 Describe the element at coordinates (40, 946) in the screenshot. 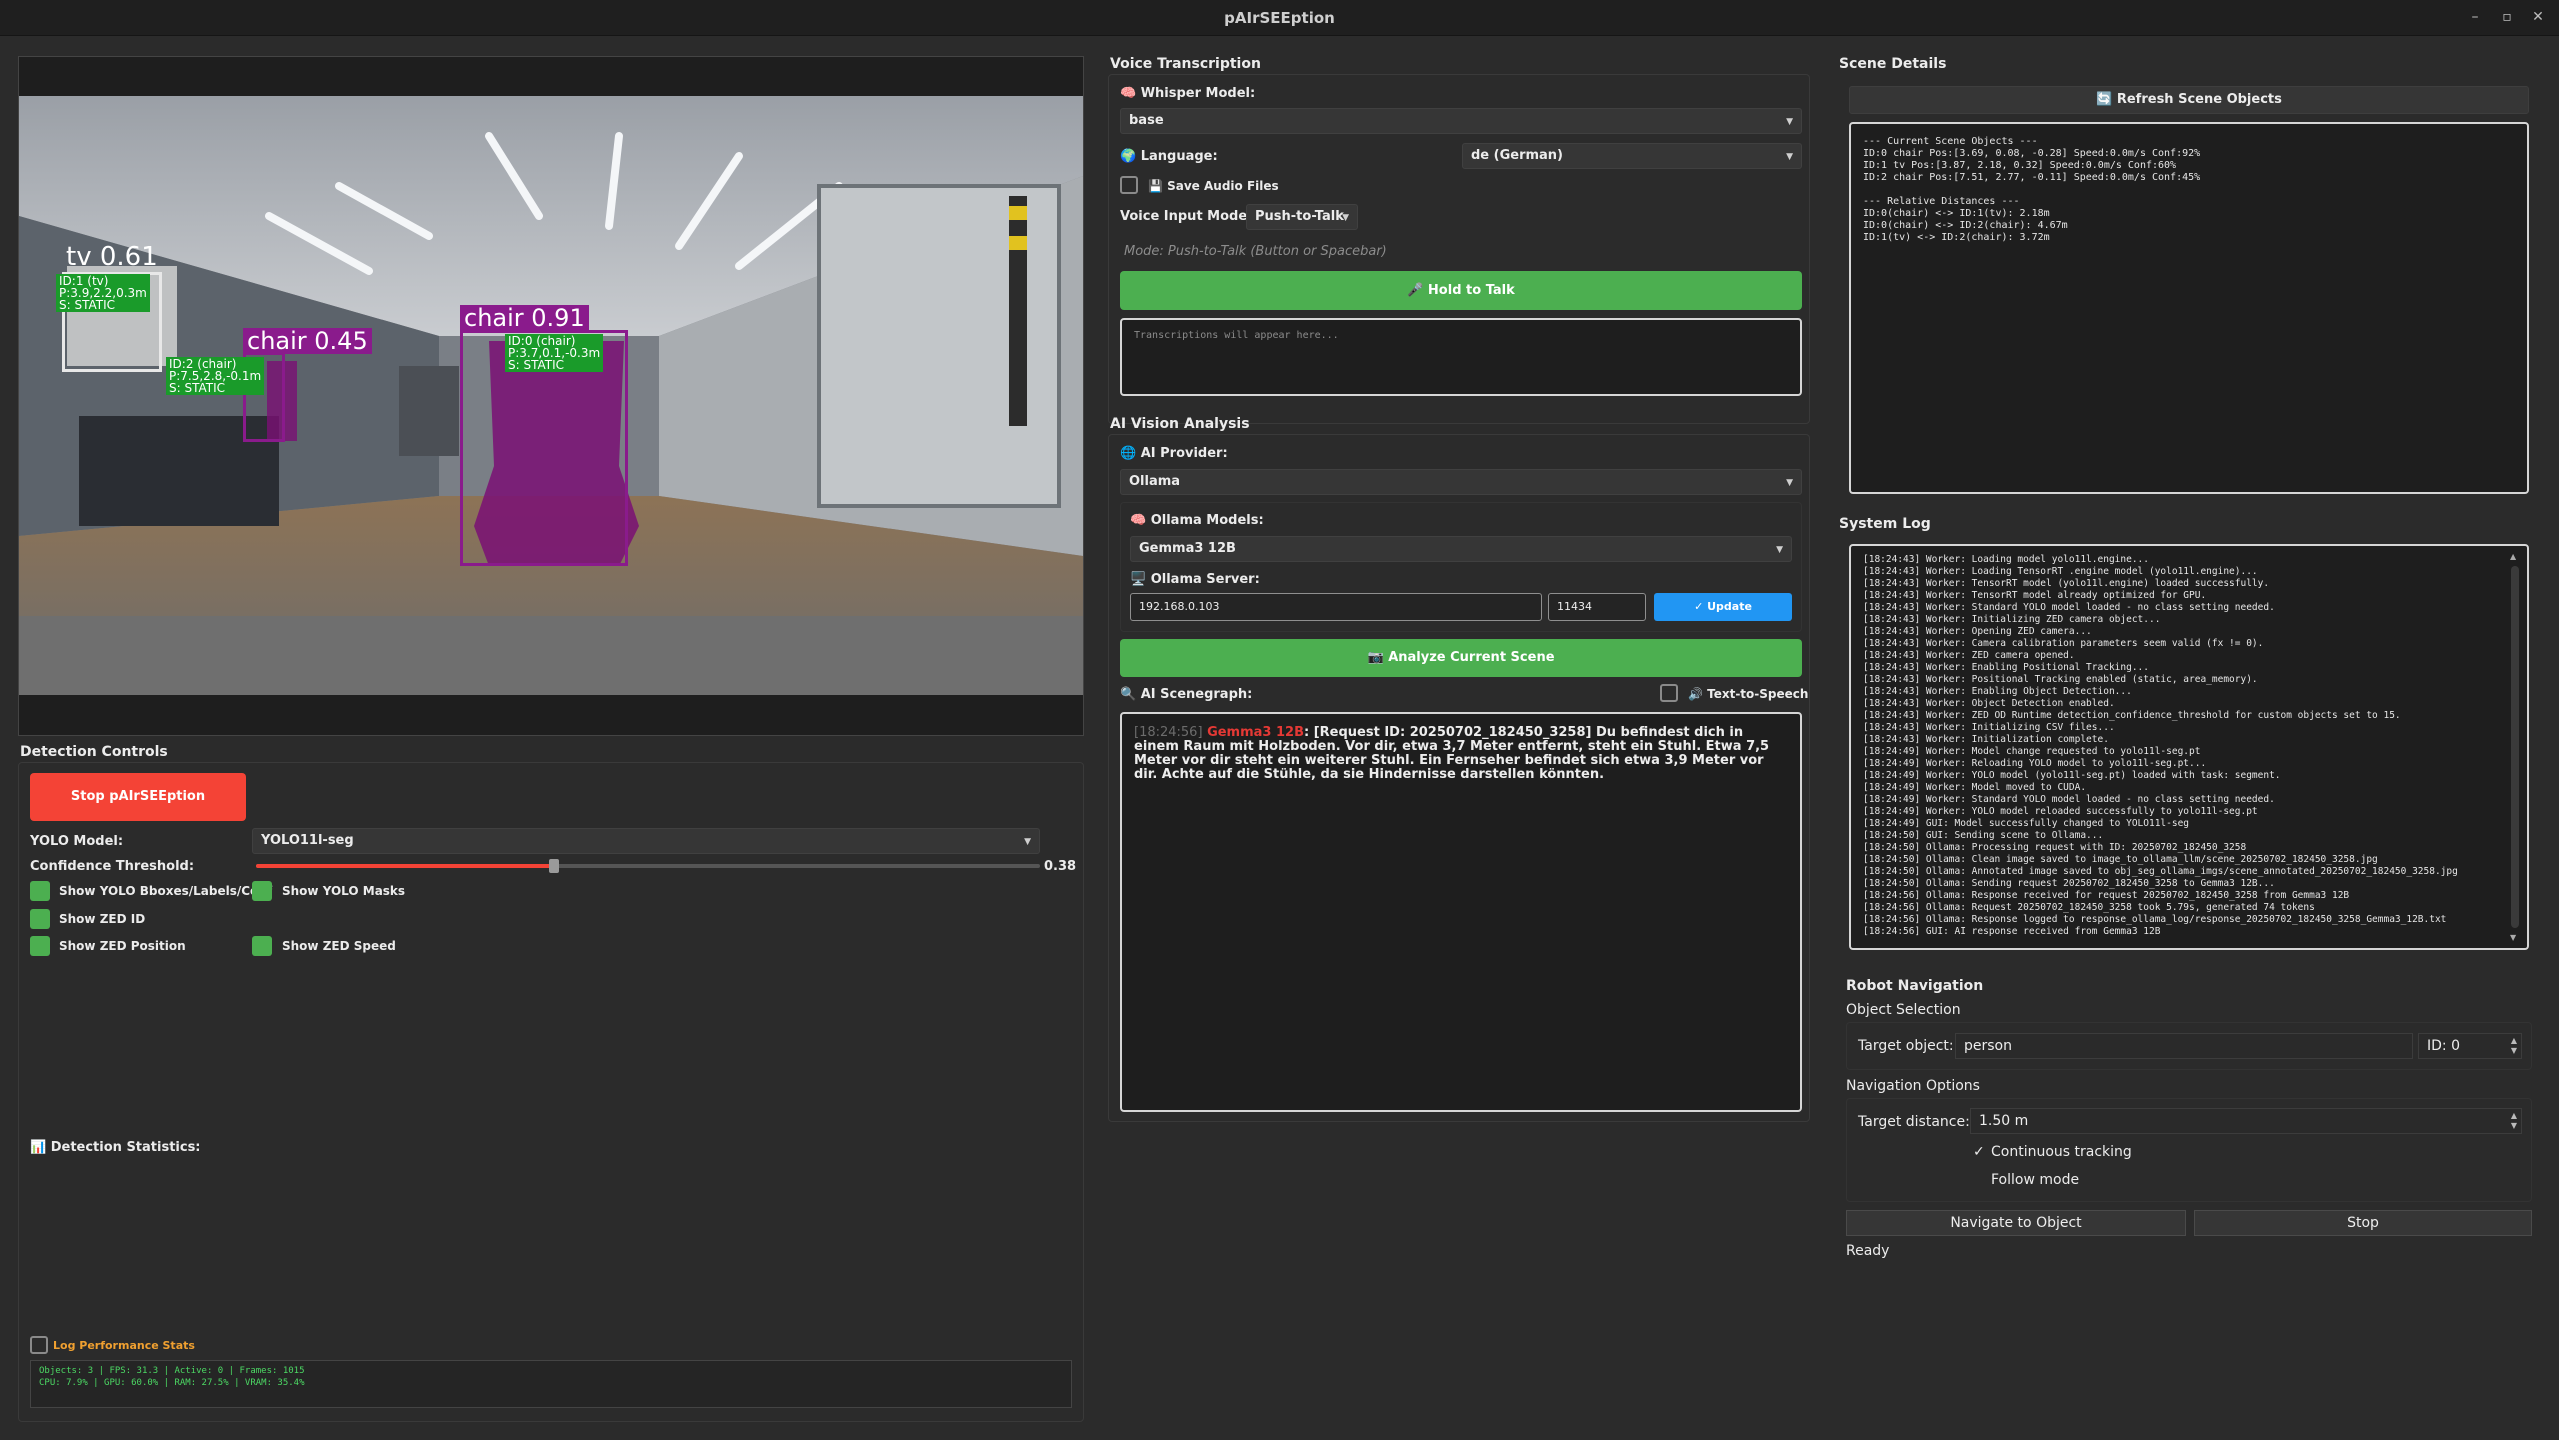

I see `zed-position-checkbox` at that location.